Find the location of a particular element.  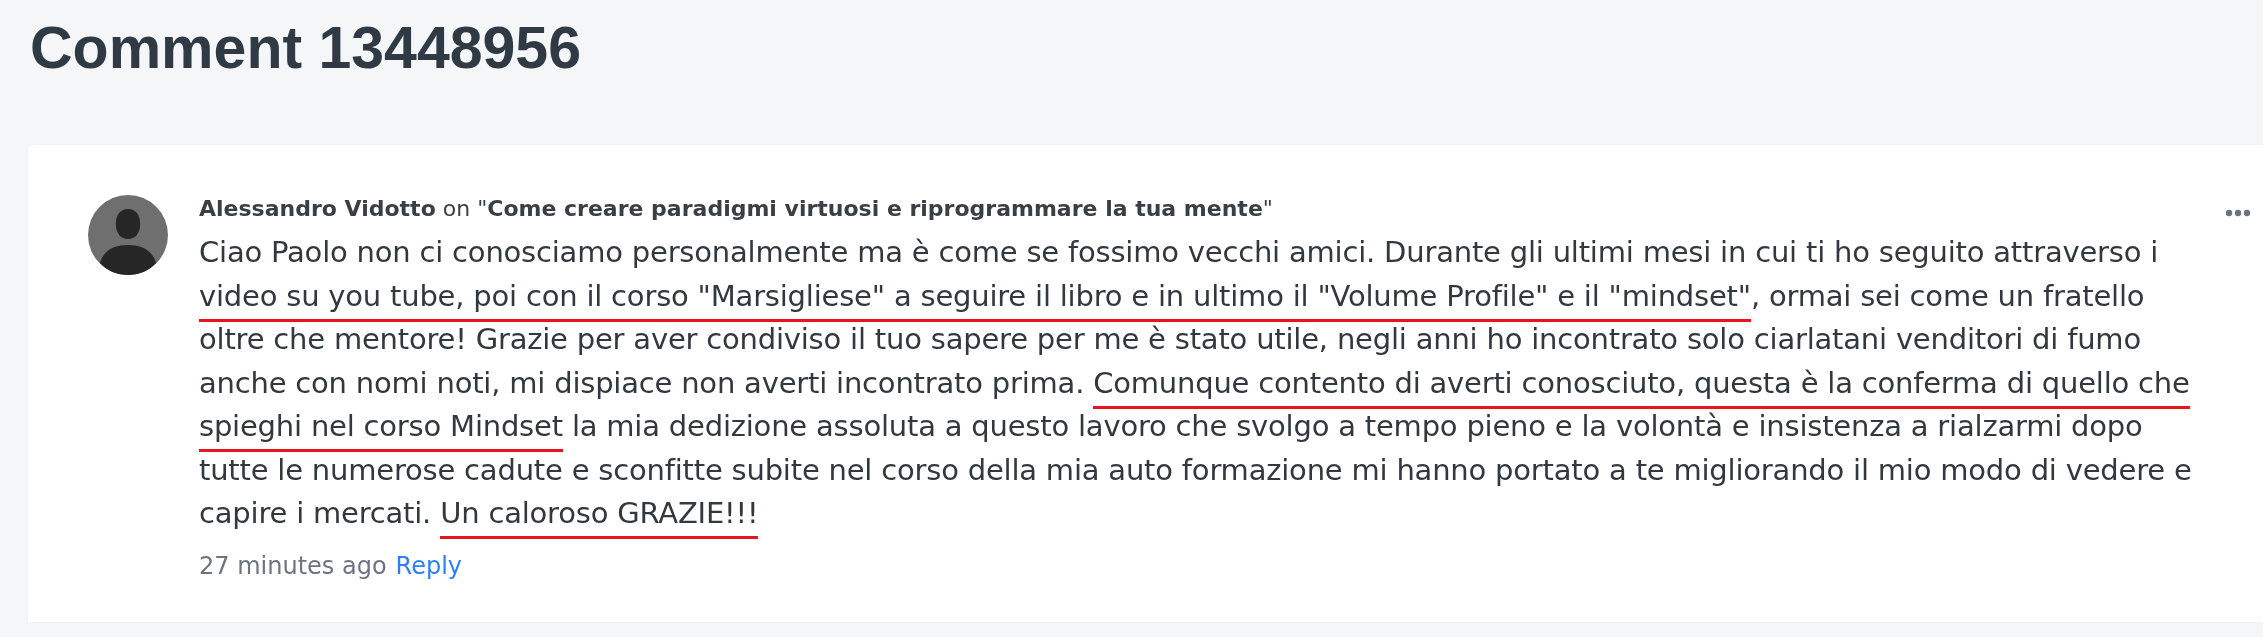

avatar-icon is located at coordinates (128, 235).